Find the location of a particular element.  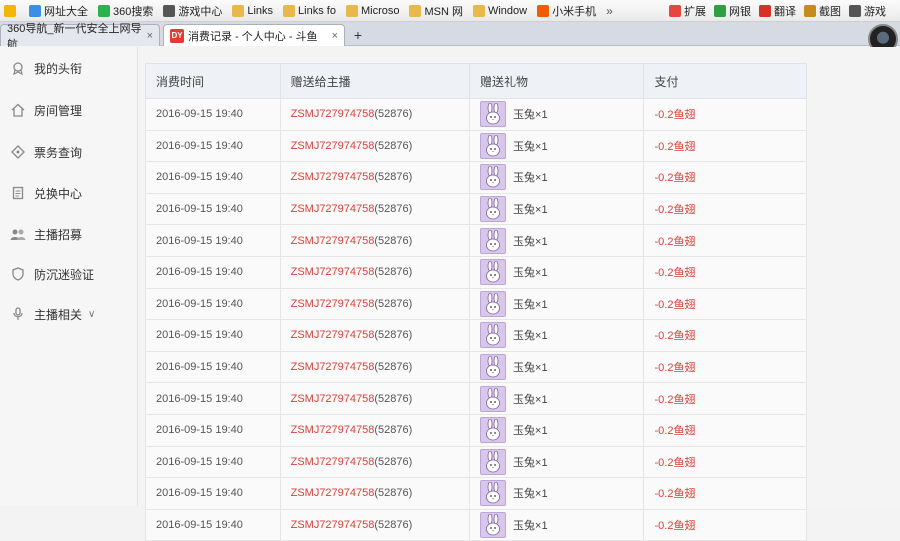

sidebar-item: 兑换中心 is located at coordinates (69, 193).